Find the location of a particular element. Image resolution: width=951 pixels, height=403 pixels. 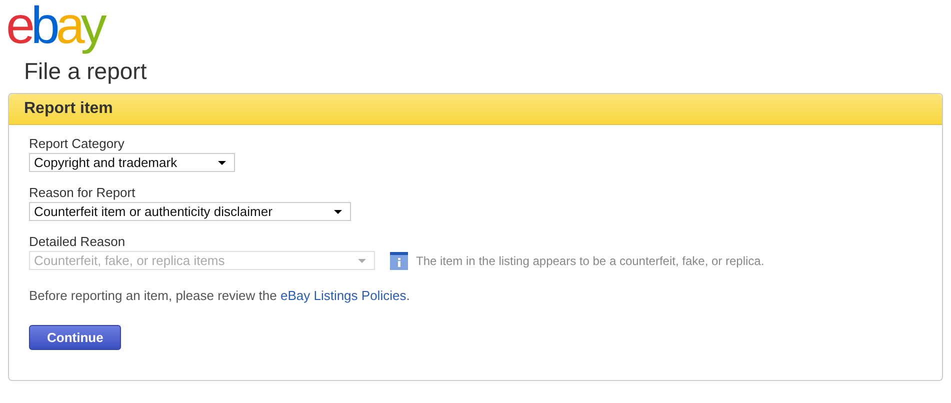

logo: ebay is located at coordinates (57, 28).